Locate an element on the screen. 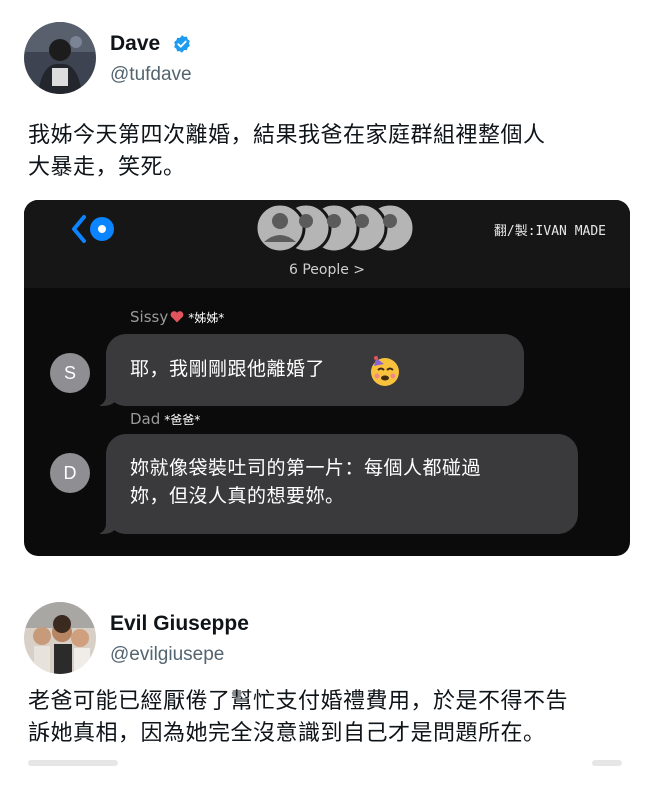 The width and height of the screenshot is (654, 800). back-chevron-icon is located at coordinates (95, 229).